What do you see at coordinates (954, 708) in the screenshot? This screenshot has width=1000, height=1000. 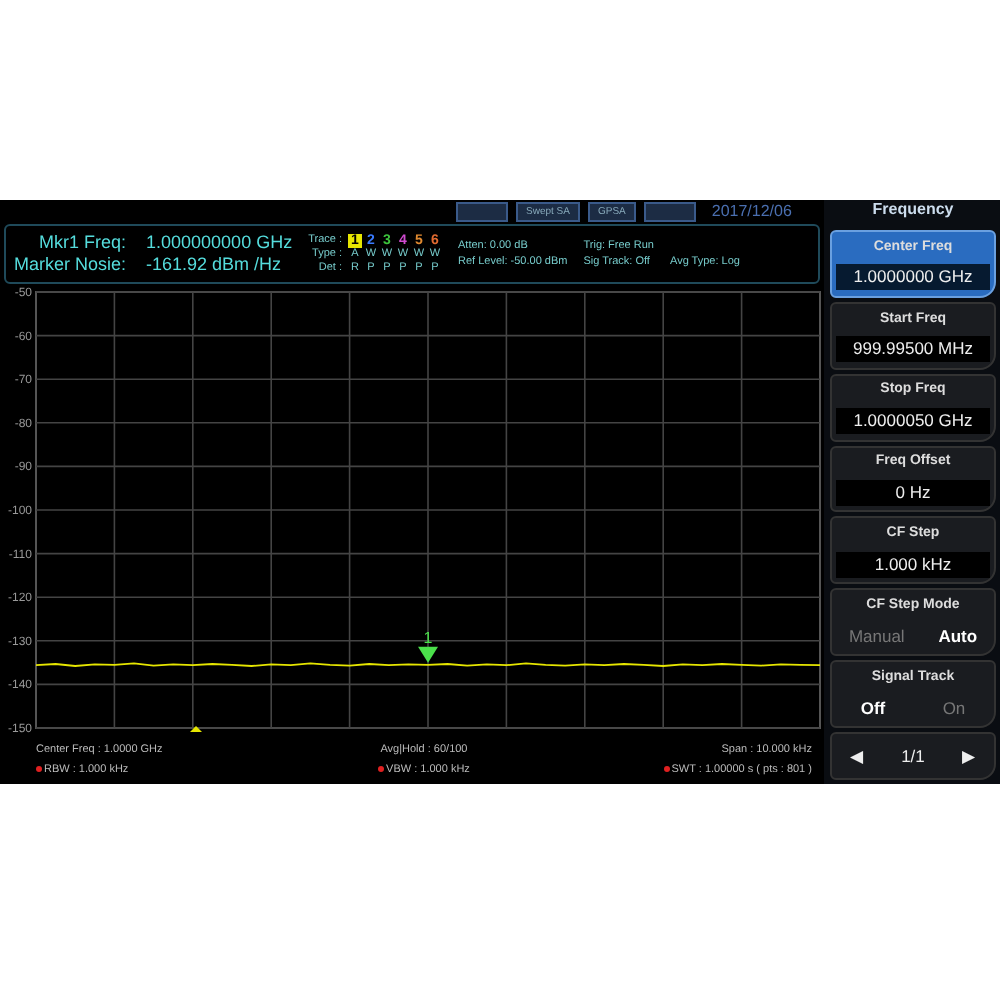 I see `toggle-option: On` at bounding box center [954, 708].